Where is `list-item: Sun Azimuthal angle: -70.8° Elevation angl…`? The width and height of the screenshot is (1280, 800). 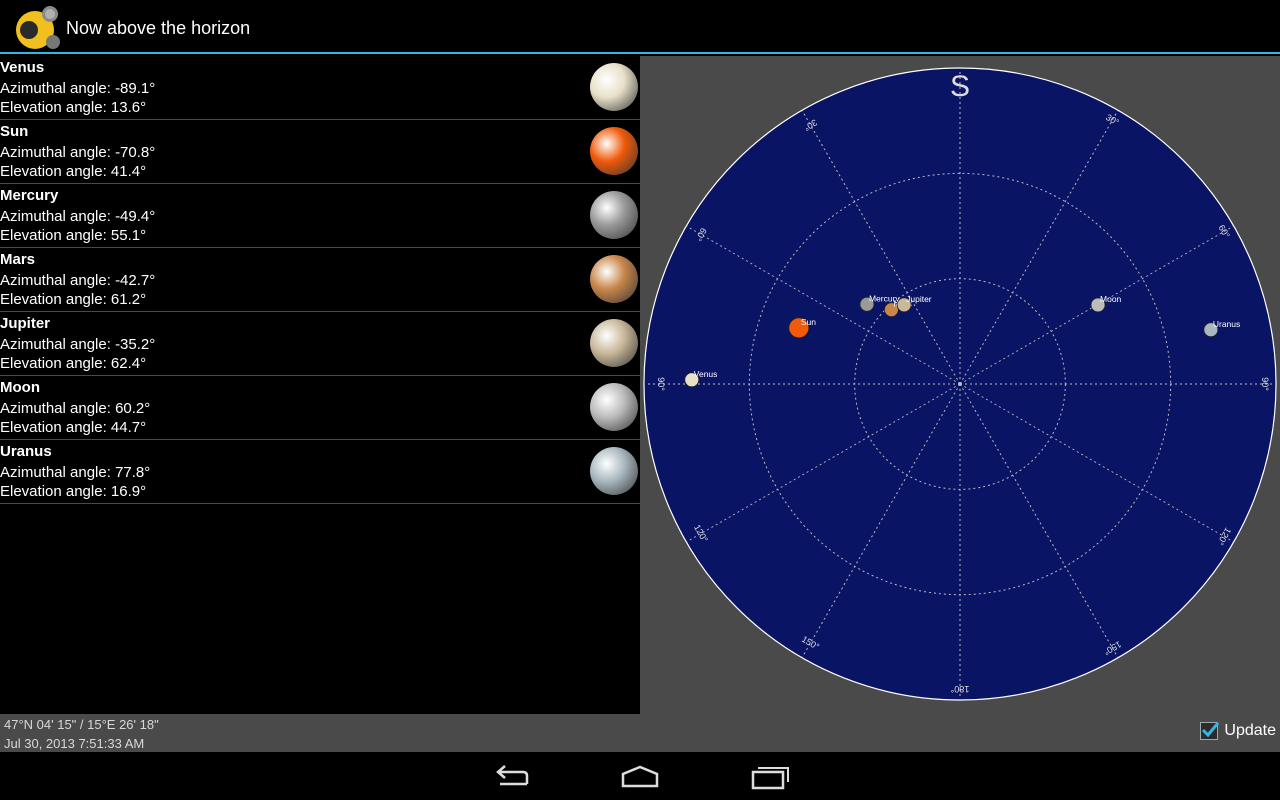
list-item: Sun Azimuthal angle: -70.8° Elevation angl… is located at coordinates (320, 152).